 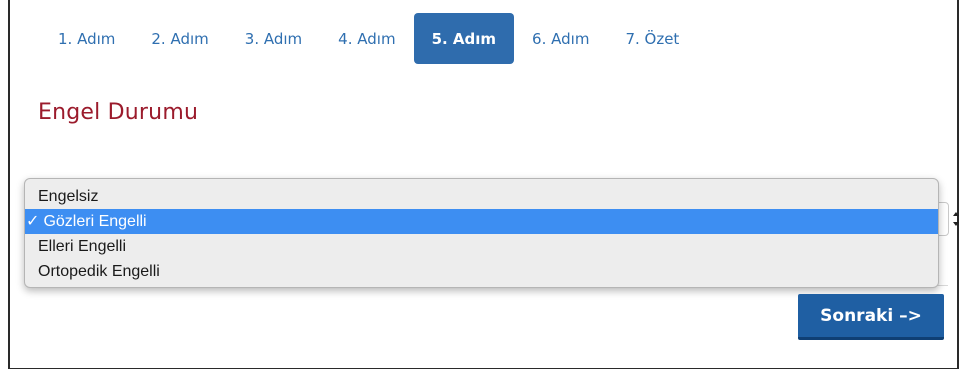 What do you see at coordinates (179, 38) in the screenshot?
I see `tab-step-2: 2. Adım` at bounding box center [179, 38].